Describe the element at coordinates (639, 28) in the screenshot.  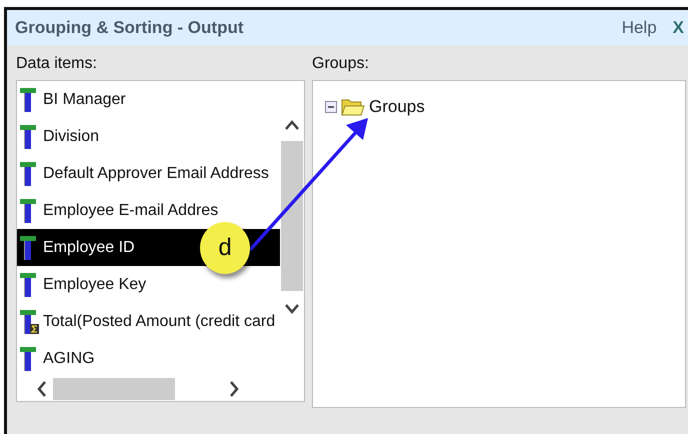
I see `help-link: Help` at that location.